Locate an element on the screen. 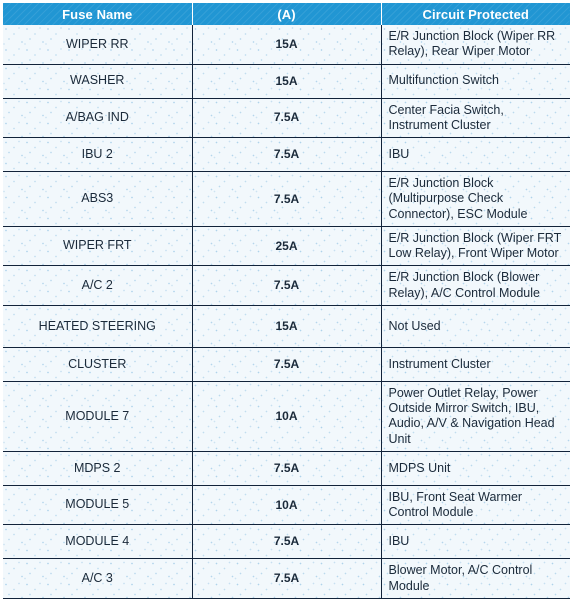 The image size is (588, 599). cell-fuse-name: IBU 2 is located at coordinates (98, 154).